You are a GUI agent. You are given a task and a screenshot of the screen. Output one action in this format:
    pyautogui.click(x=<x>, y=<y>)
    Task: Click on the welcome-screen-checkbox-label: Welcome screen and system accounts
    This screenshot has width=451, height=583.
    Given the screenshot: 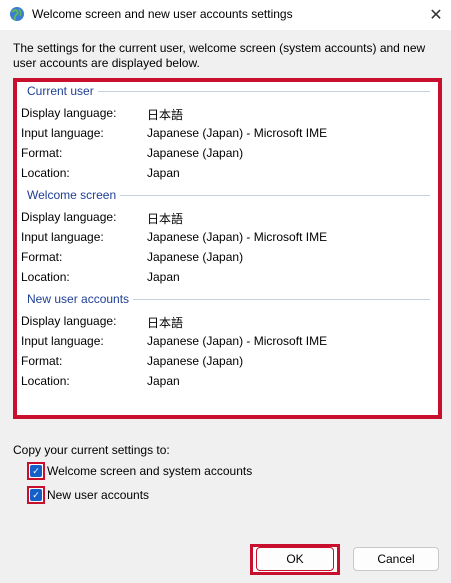 What is the action you would take?
    pyautogui.click(x=149, y=471)
    